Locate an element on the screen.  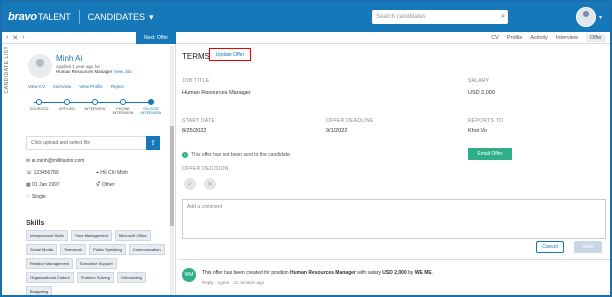
view-job-link: View Job is located at coordinates (123, 71).